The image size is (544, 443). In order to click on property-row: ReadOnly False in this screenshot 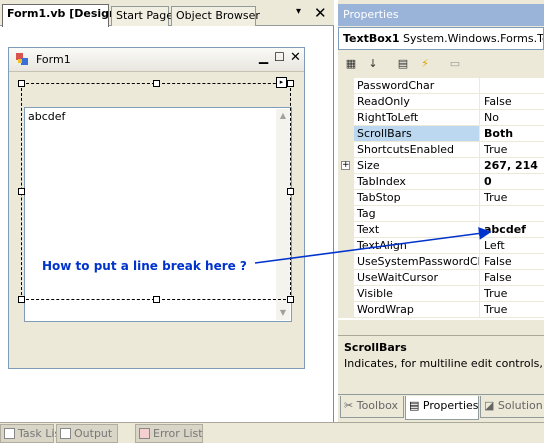, I will do `click(441, 102)`.